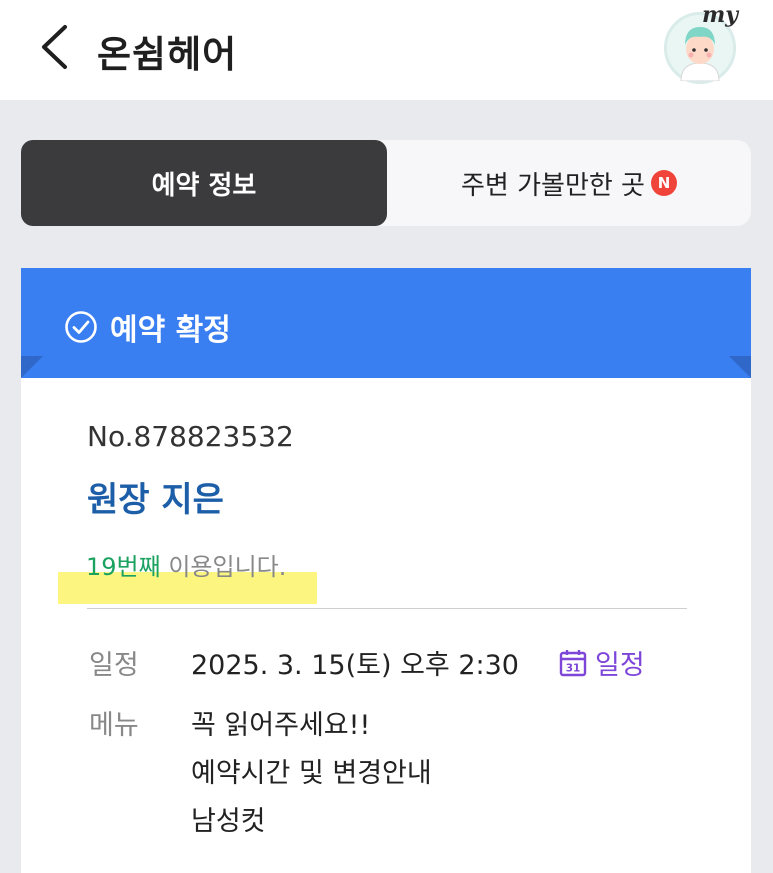 The image size is (773, 873). What do you see at coordinates (720, 15) in the screenshot?
I see `my-label: my` at bounding box center [720, 15].